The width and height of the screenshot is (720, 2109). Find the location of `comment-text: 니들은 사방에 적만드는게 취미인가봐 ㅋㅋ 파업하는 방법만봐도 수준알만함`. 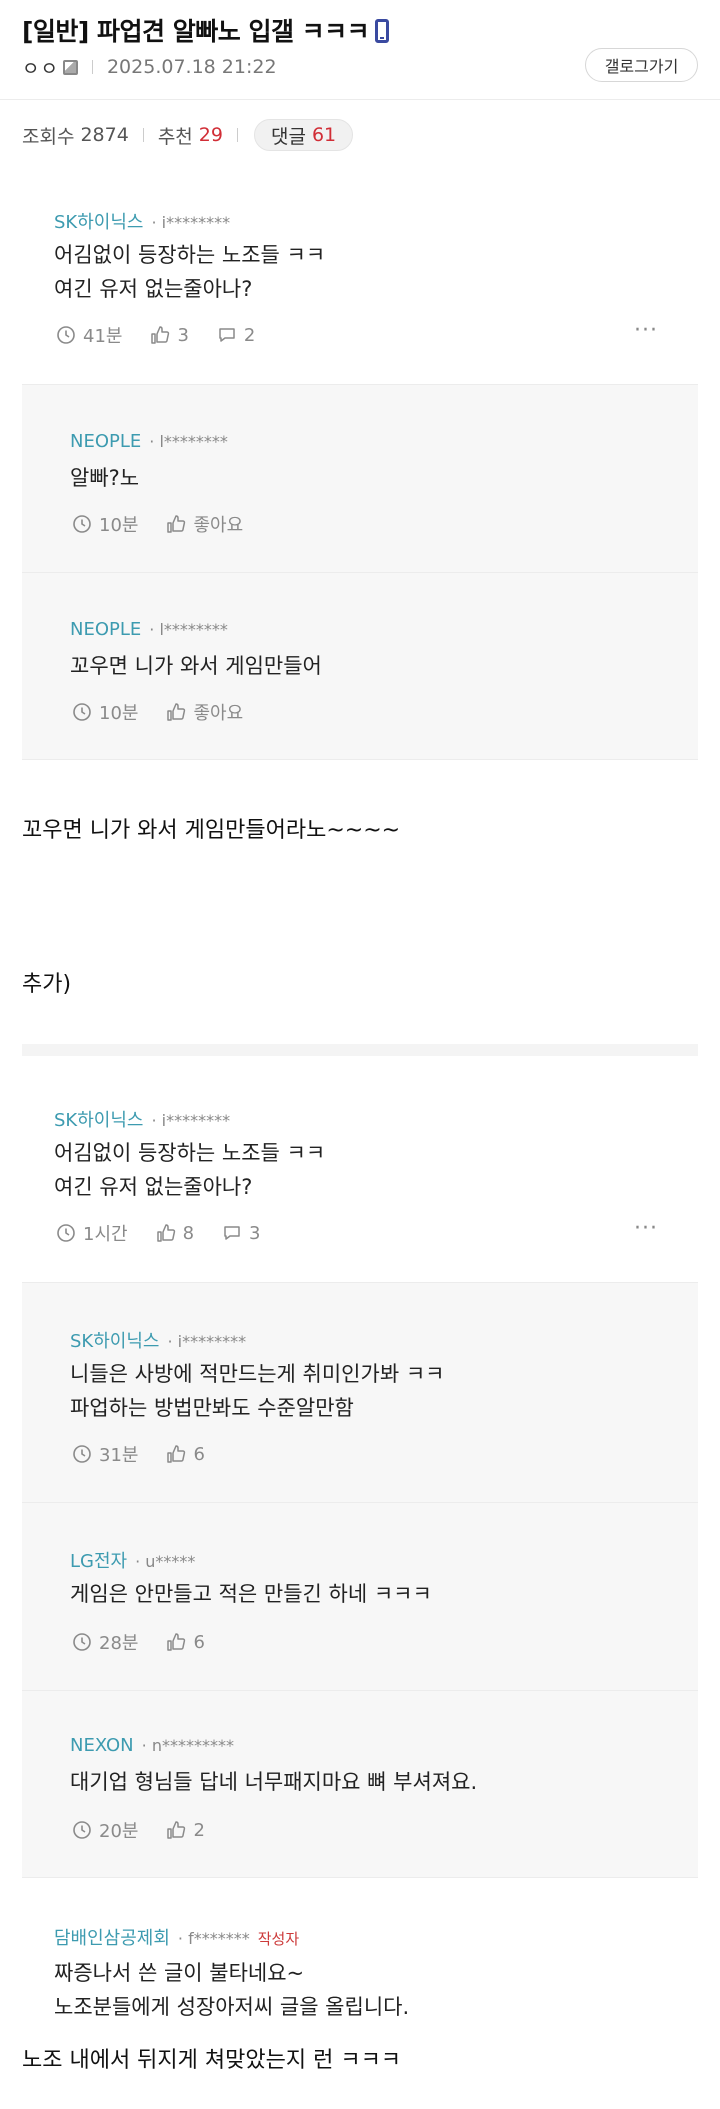

comment-text: 니들은 사방에 적만드는게 취미인가봐 ㅋㅋ 파업하는 방법만봐도 수준알만함 is located at coordinates (257, 1391).